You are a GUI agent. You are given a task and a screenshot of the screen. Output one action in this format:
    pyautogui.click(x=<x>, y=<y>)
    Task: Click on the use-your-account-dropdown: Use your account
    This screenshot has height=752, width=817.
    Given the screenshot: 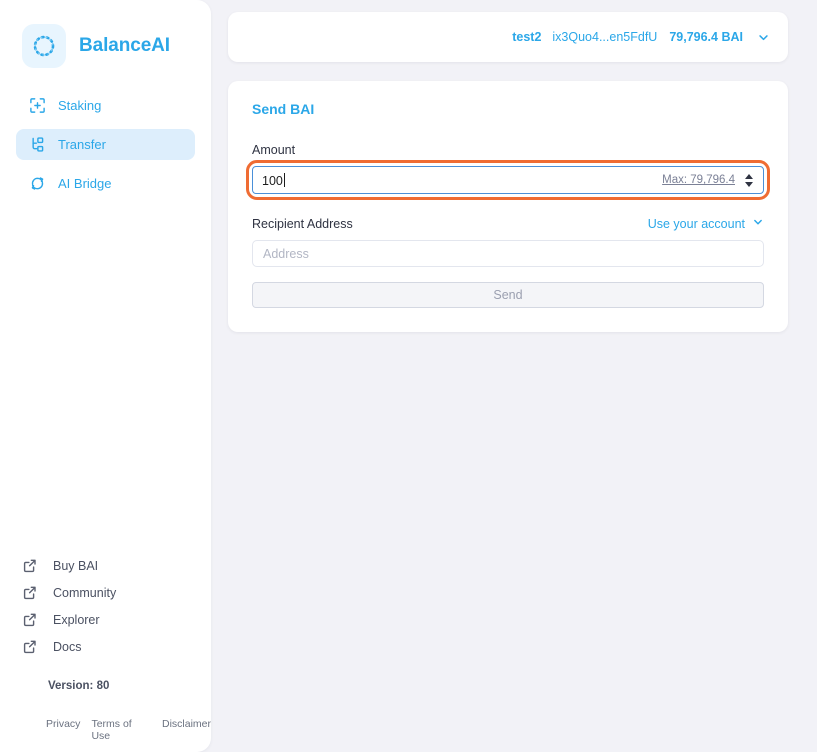 What is the action you would take?
    pyautogui.click(x=706, y=223)
    